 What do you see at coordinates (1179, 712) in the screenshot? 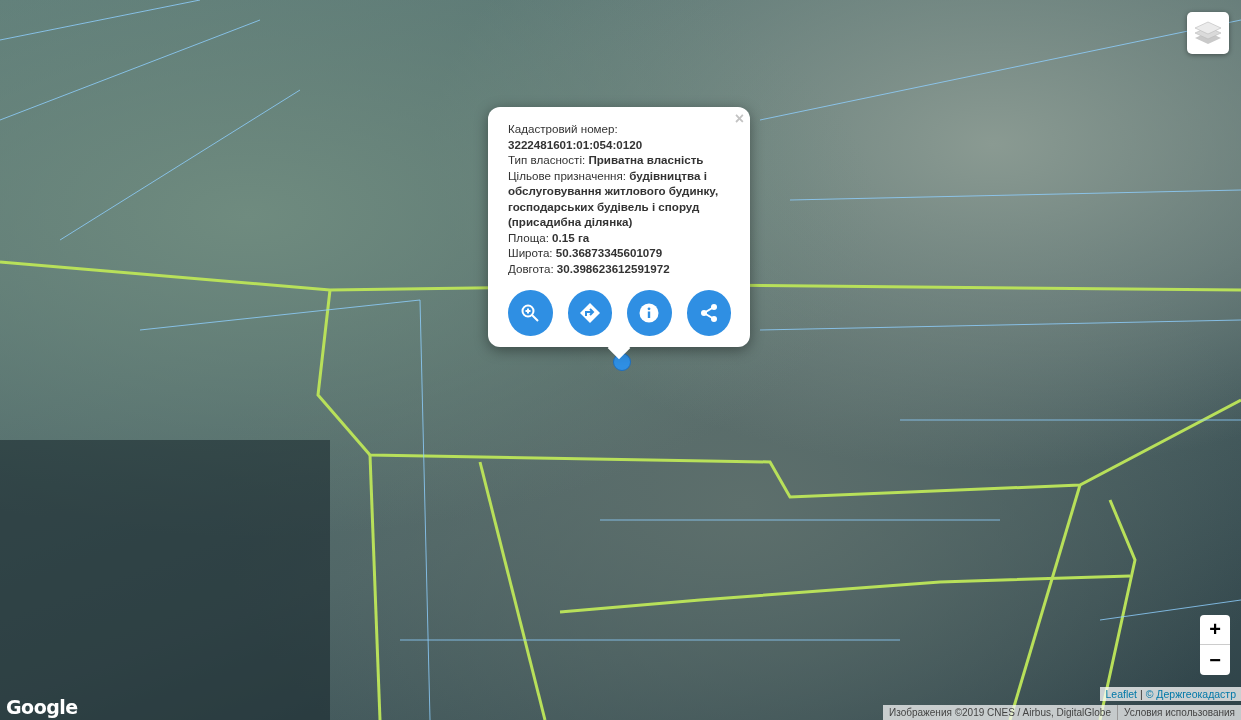
I see `terms-link: Условия использования` at bounding box center [1179, 712].